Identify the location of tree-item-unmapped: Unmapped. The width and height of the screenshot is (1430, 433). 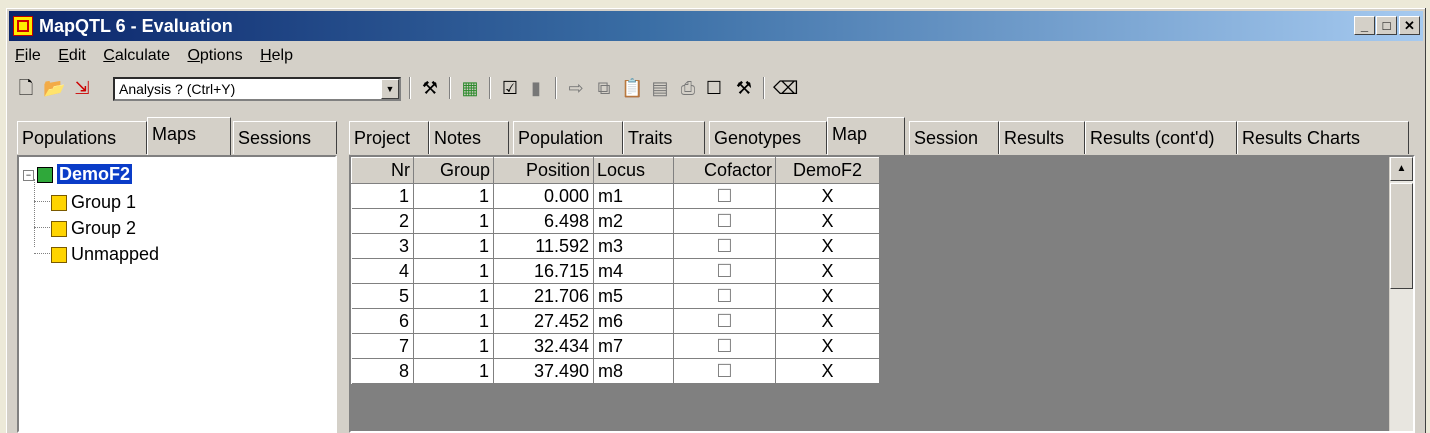
(105, 254).